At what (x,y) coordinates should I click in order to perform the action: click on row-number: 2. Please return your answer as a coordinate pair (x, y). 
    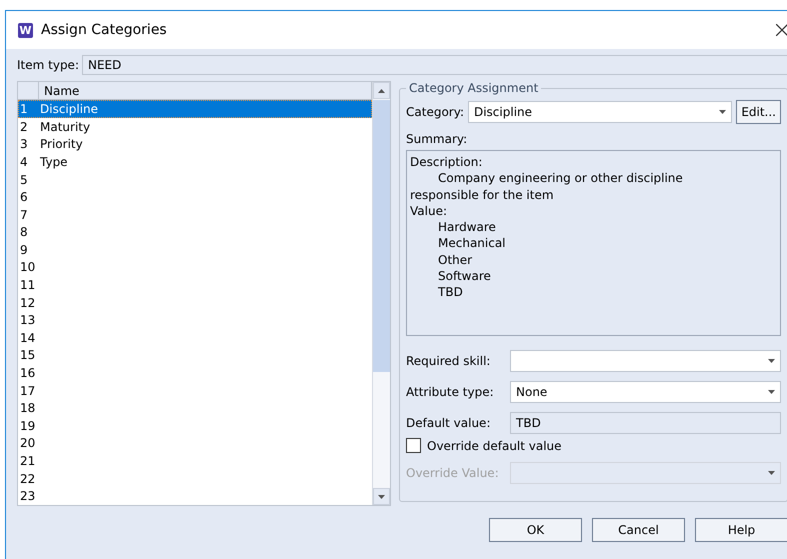
    Looking at the image, I should click on (24, 127).